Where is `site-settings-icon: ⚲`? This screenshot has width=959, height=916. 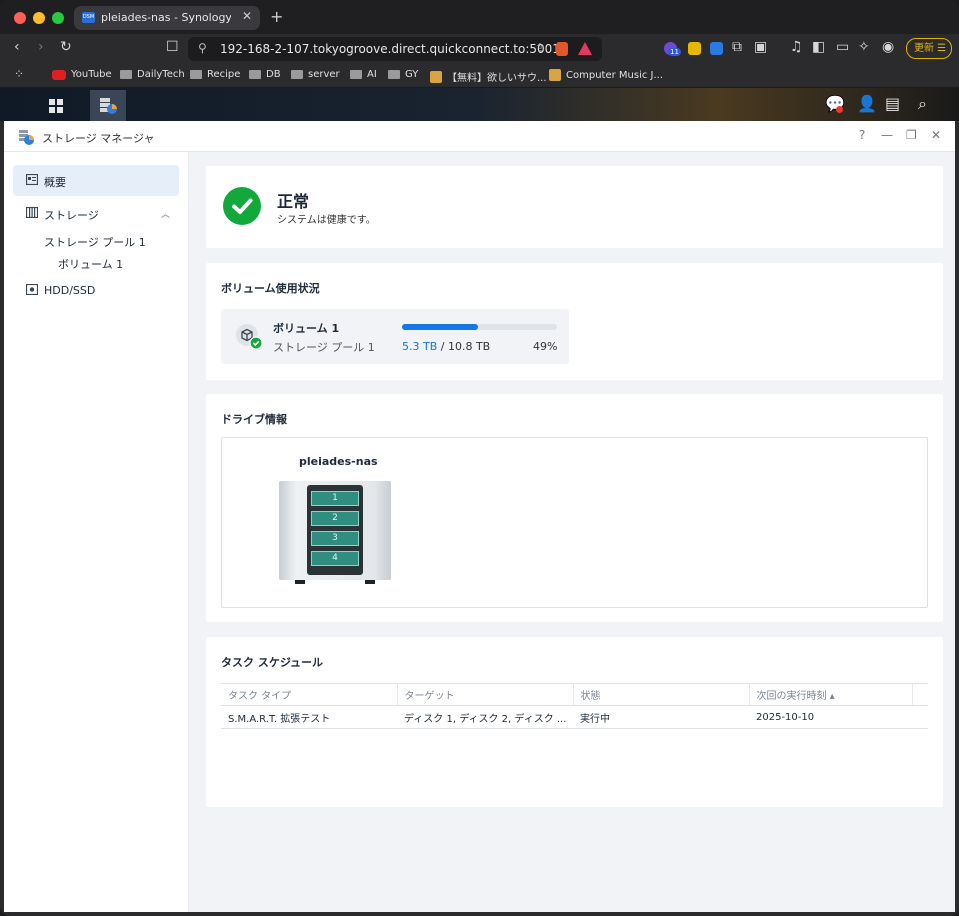 site-settings-icon: ⚲ is located at coordinates (202, 48).